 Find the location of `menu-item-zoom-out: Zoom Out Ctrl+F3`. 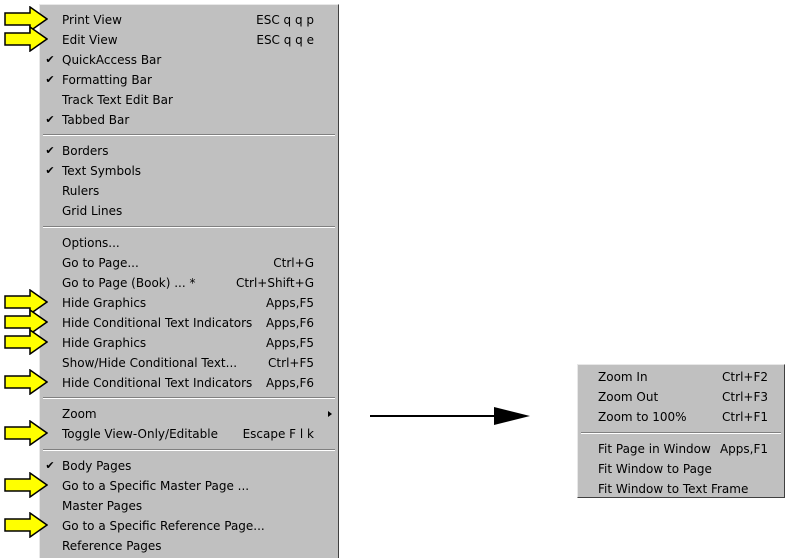

menu-item-zoom-out: Zoom Out Ctrl+F3 is located at coordinates (681, 397).